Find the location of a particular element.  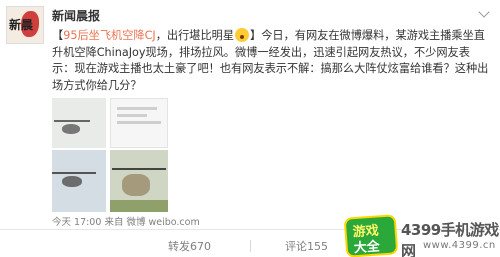

post-source: 来自 微博 weibo.com is located at coordinates (151, 222).